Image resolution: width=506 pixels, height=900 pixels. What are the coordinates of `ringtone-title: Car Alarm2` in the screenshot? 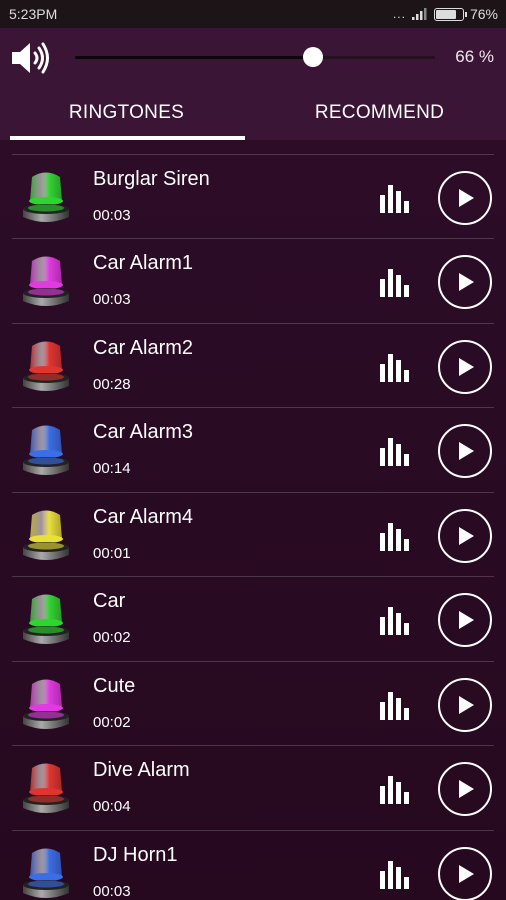 It's located at (143, 347).